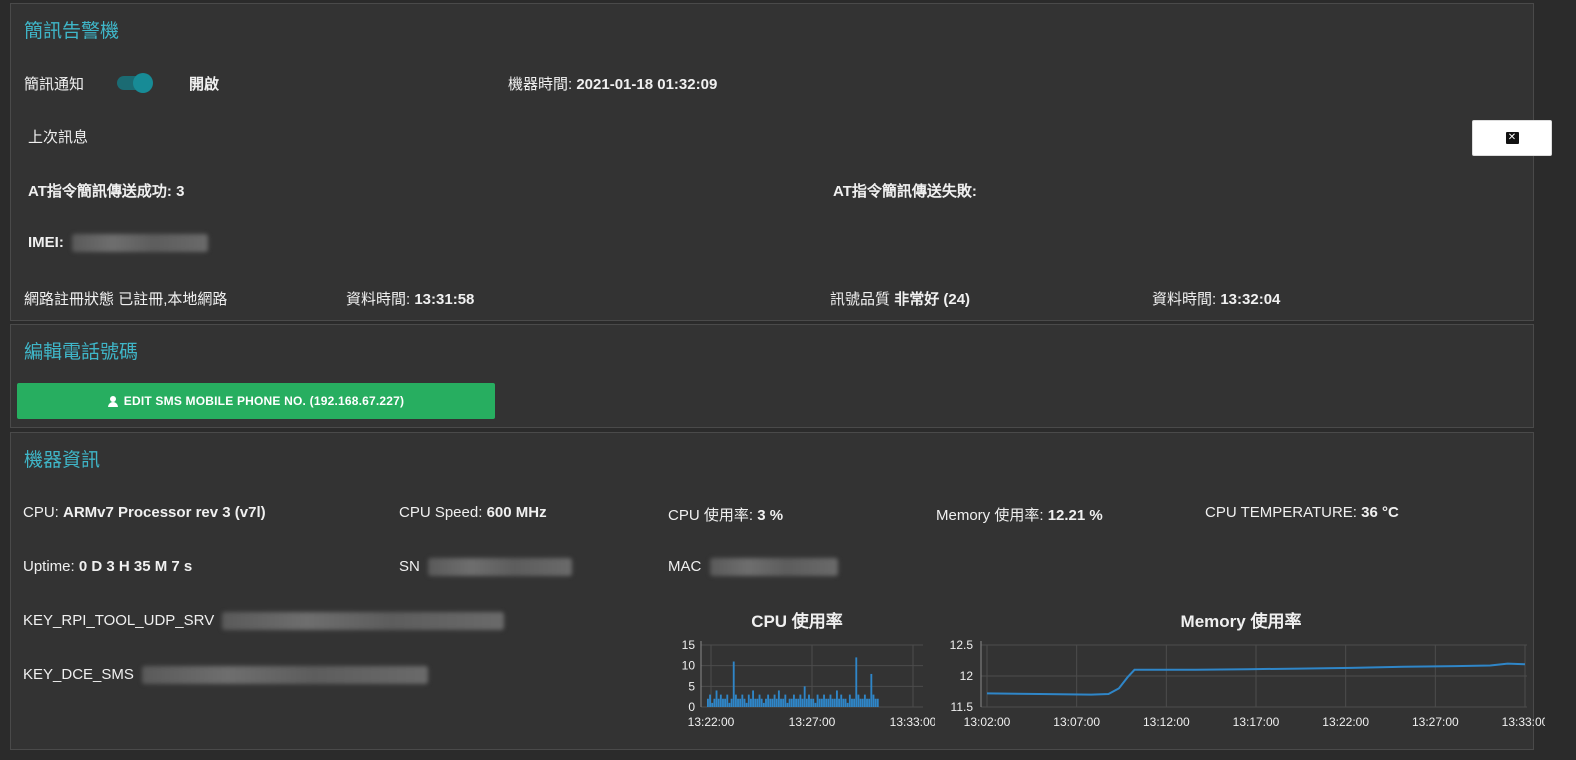 The height and width of the screenshot is (760, 1576). Describe the element at coordinates (135, 566) in the screenshot. I see `uptime-value: 0 D 3 H 35 M 7 s` at that location.